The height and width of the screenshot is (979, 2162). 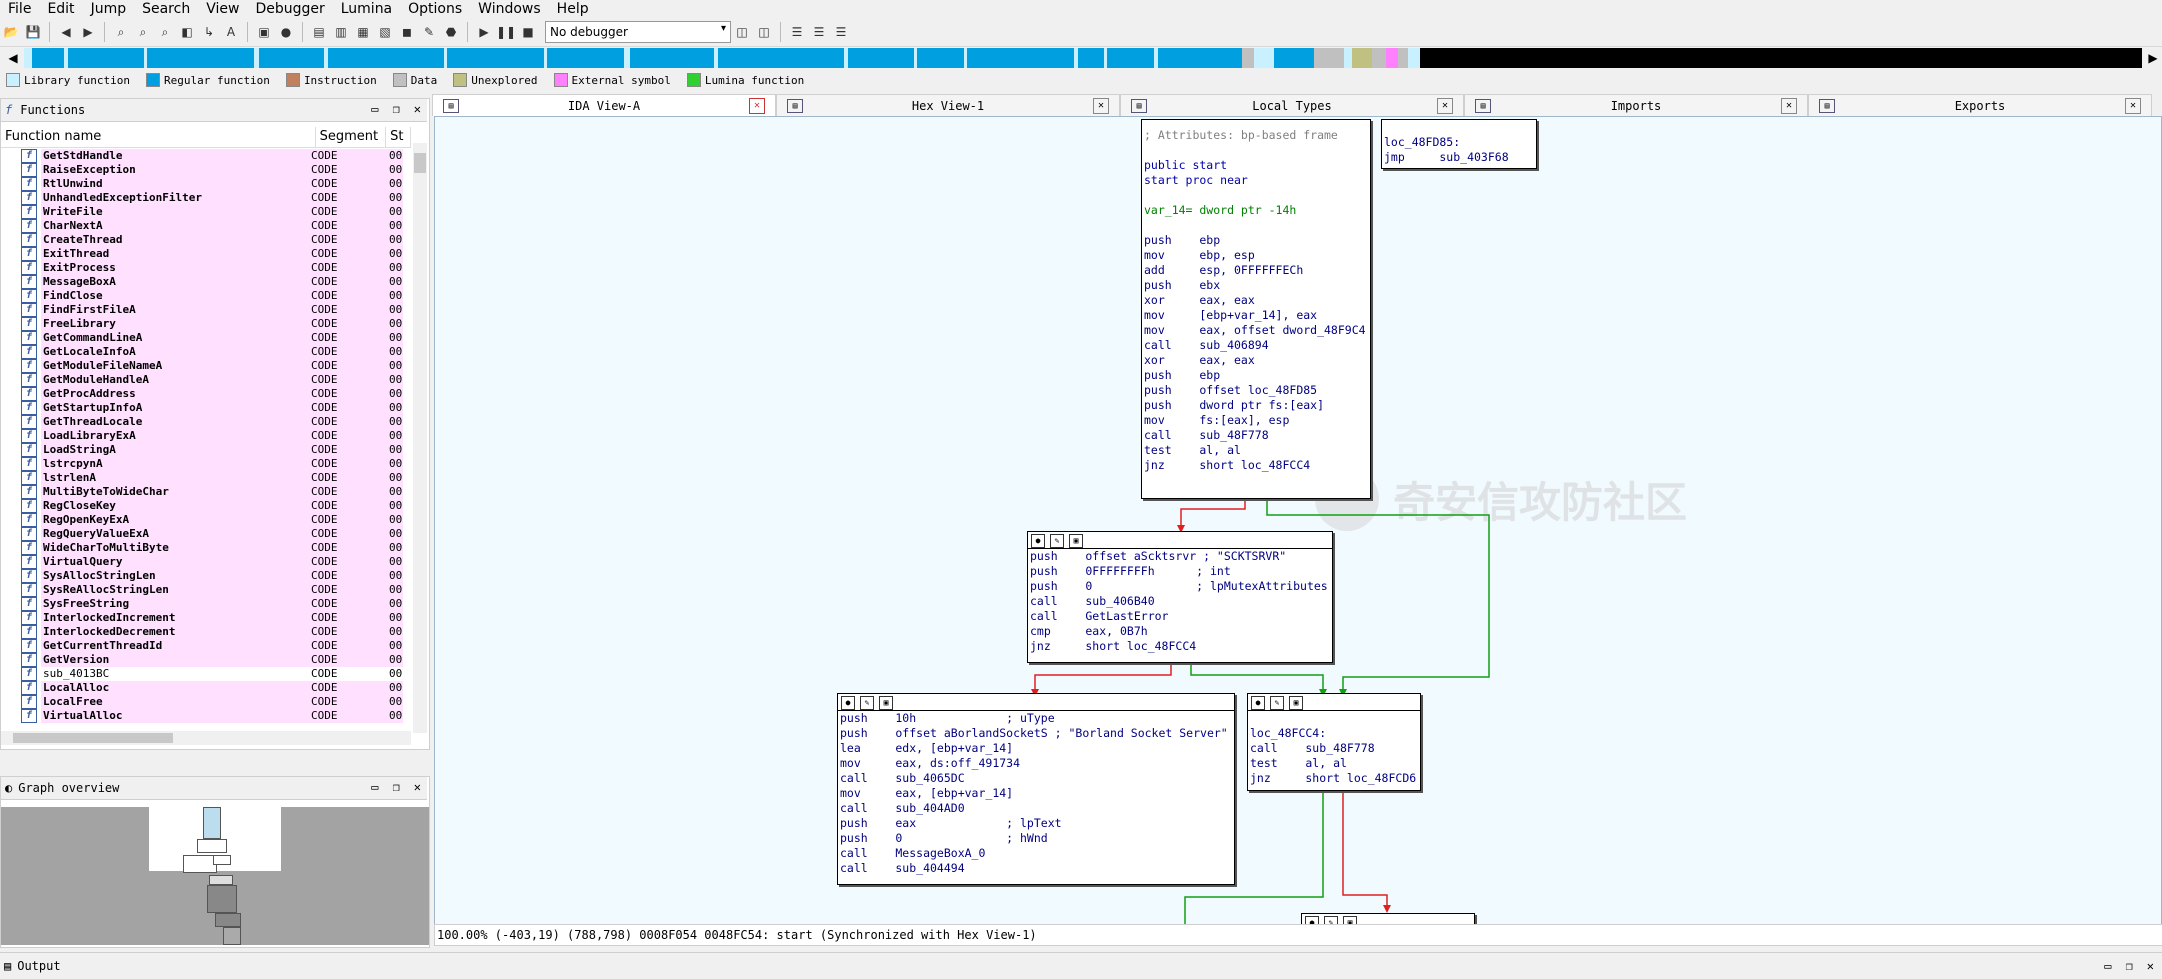 What do you see at coordinates (206, 268) in the screenshot?
I see `function-row: f ExitProcess CODE 00` at bounding box center [206, 268].